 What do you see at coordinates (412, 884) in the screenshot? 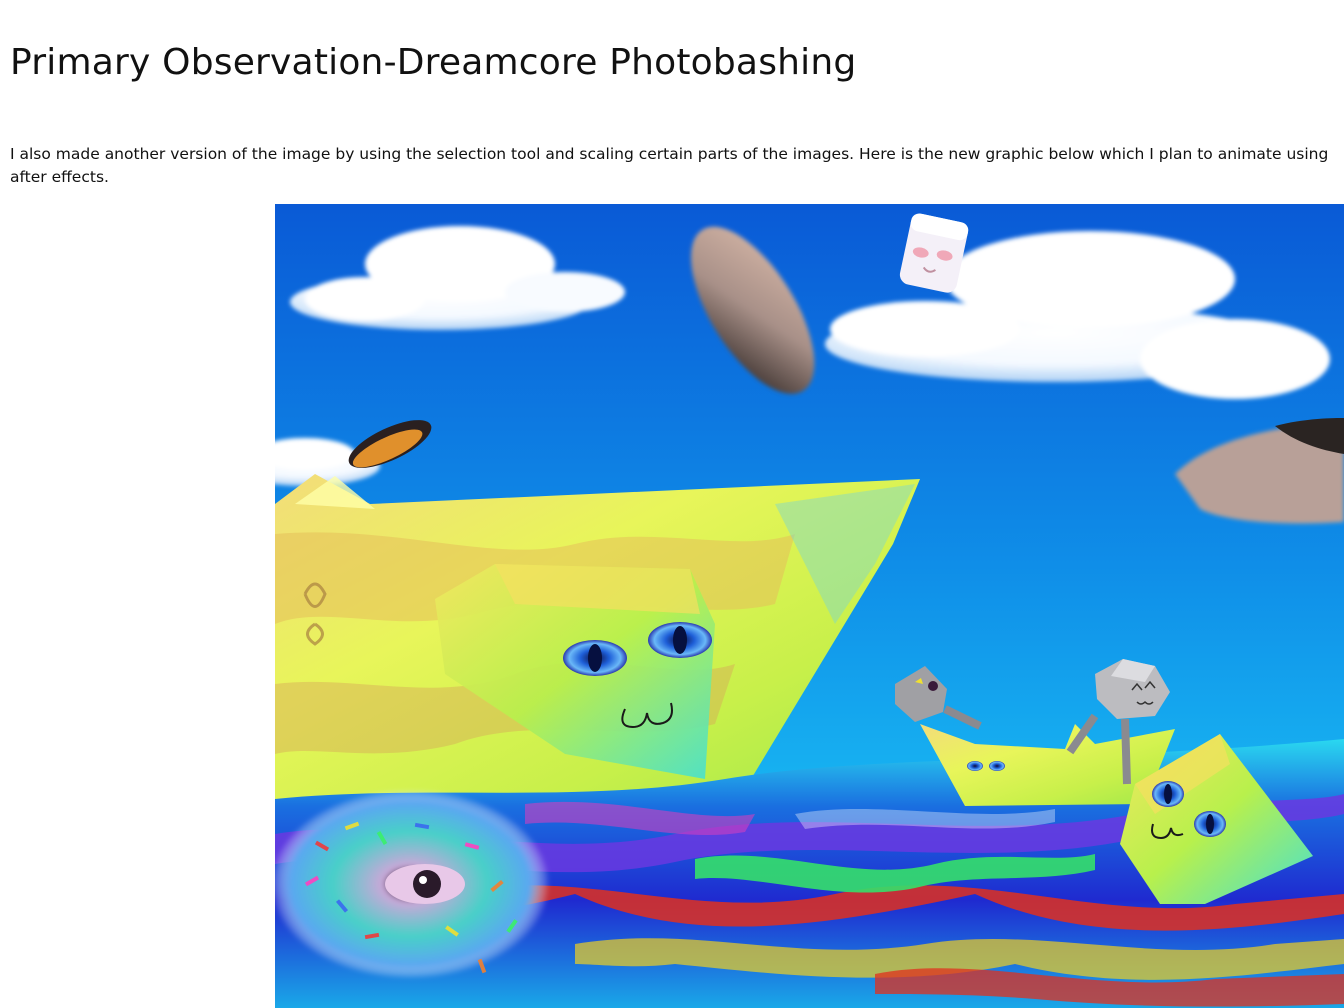
I see `sprinkle-donut-eye` at bounding box center [412, 884].